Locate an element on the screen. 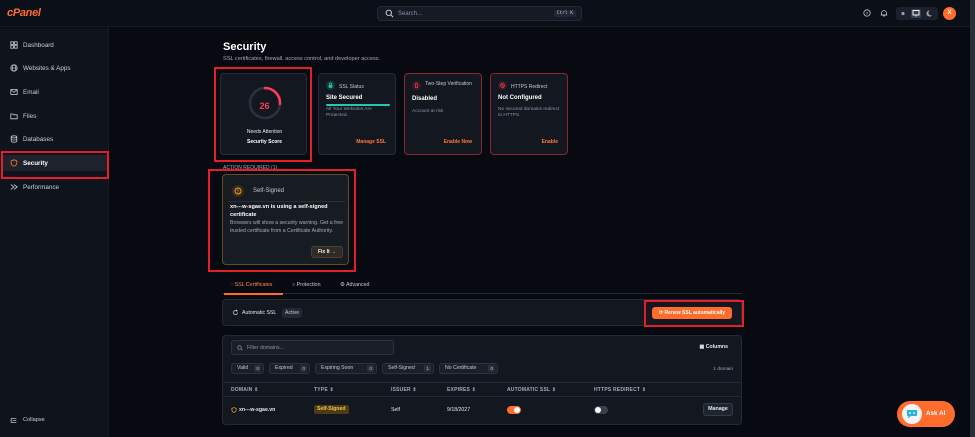 Image resolution: width=975 pixels, height=437 pixels. security-score-status: Needs Attention is located at coordinates (264, 132).